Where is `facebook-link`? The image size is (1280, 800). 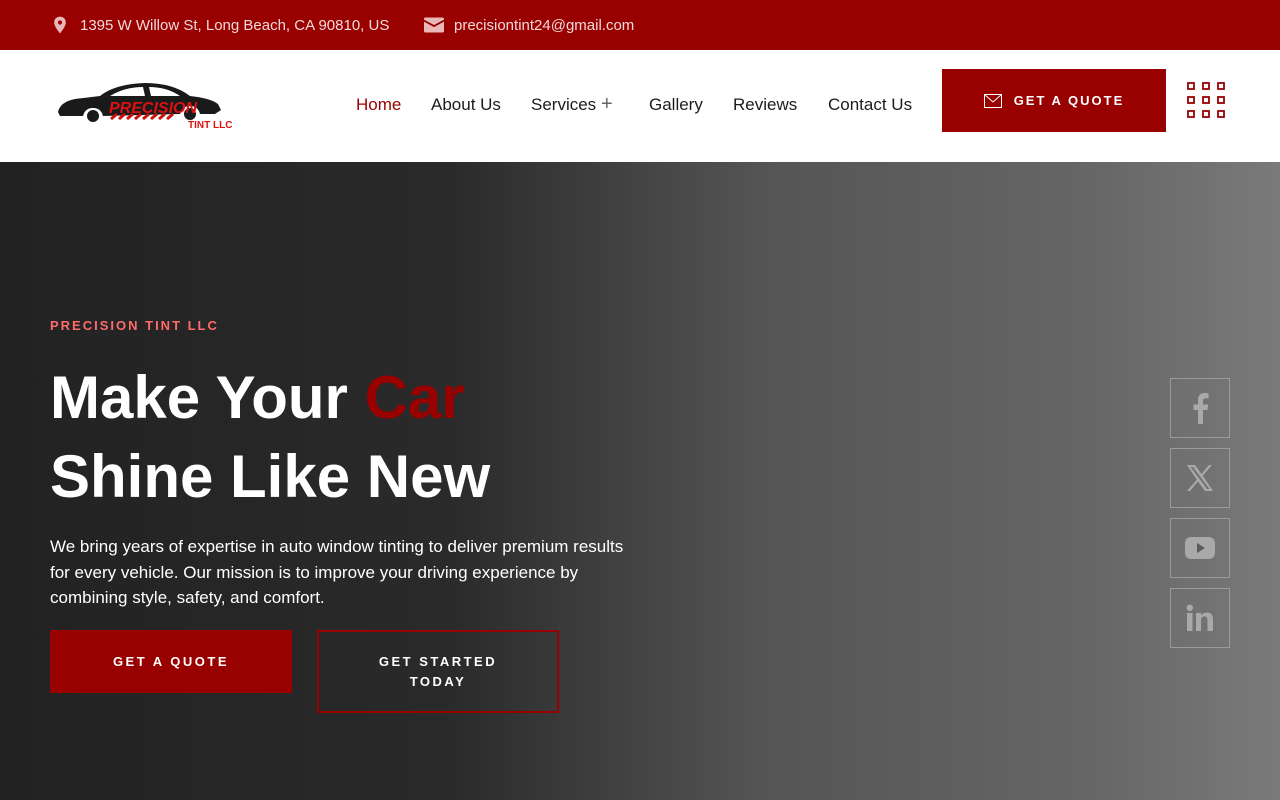 facebook-link is located at coordinates (1200, 408).